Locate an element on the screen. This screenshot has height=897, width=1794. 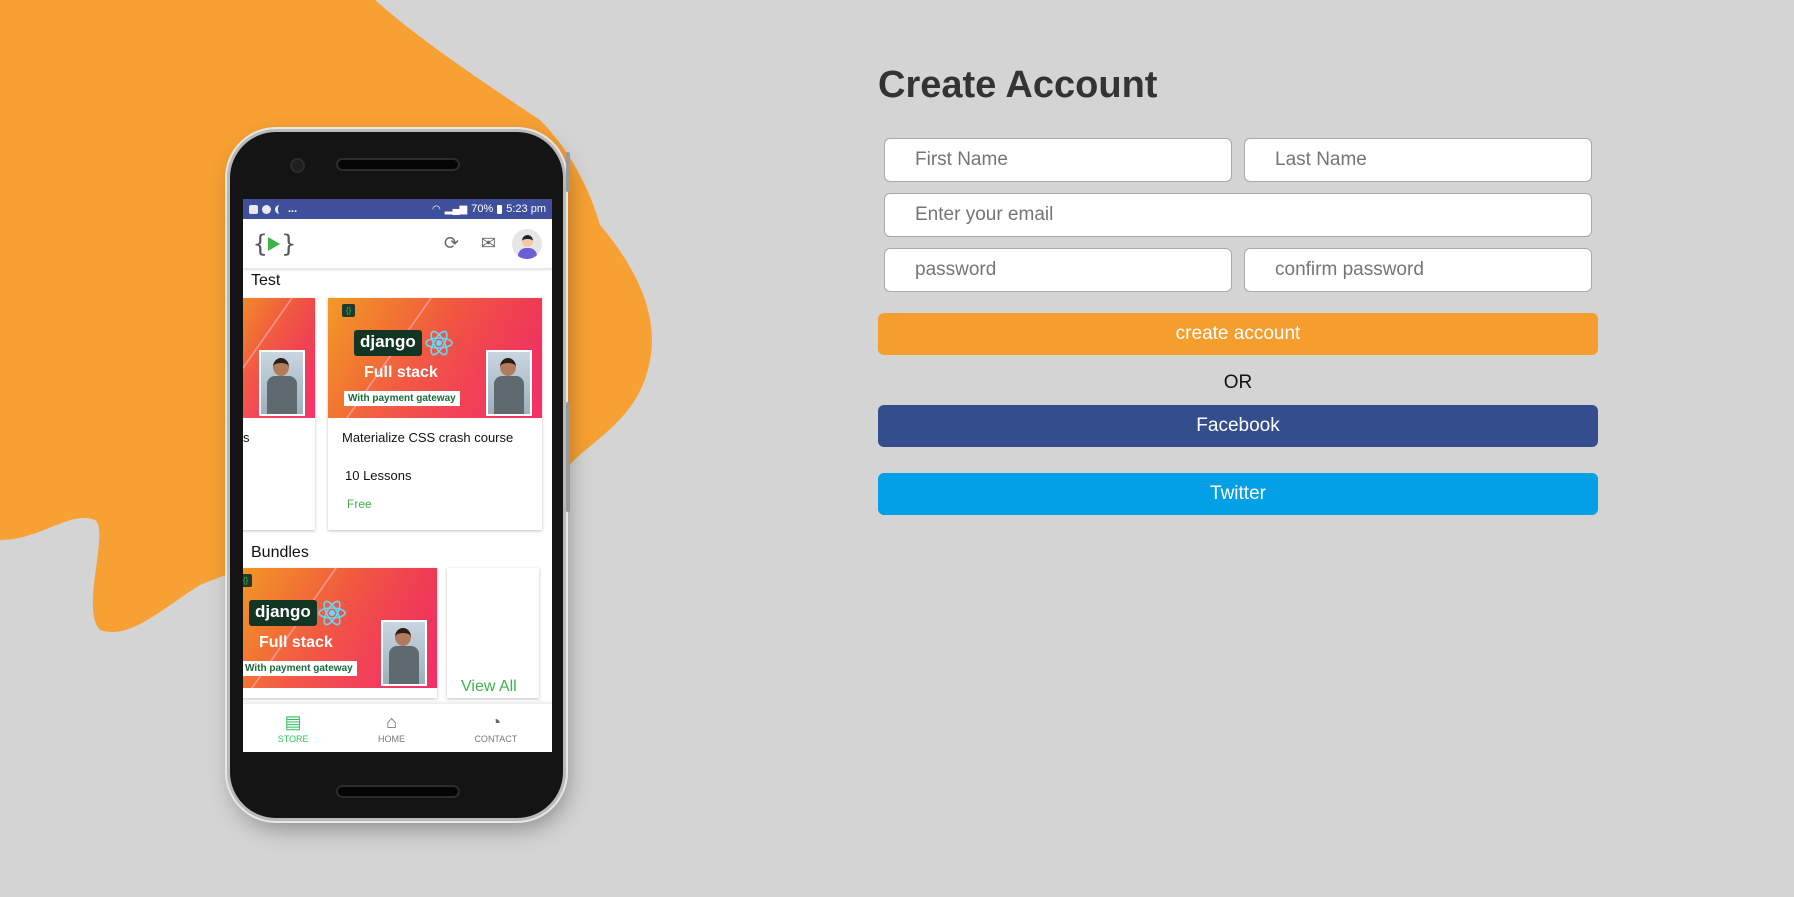
page-title: Create Account is located at coordinates (1018, 85).